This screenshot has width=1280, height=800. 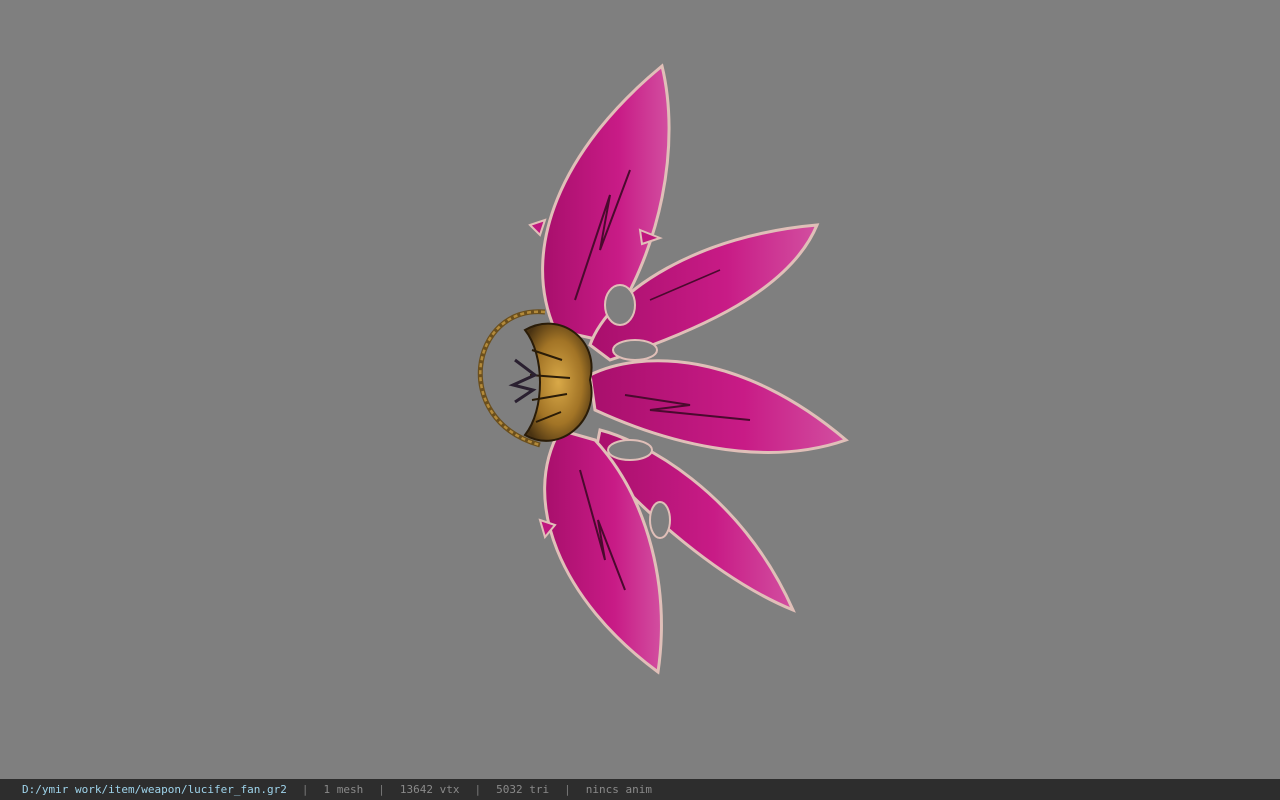 What do you see at coordinates (154, 789) in the screenshot?
I see `file-path: D:/ymir work/item/weapon/lucifer_fan.gr2` at bounding box center [154, 789].